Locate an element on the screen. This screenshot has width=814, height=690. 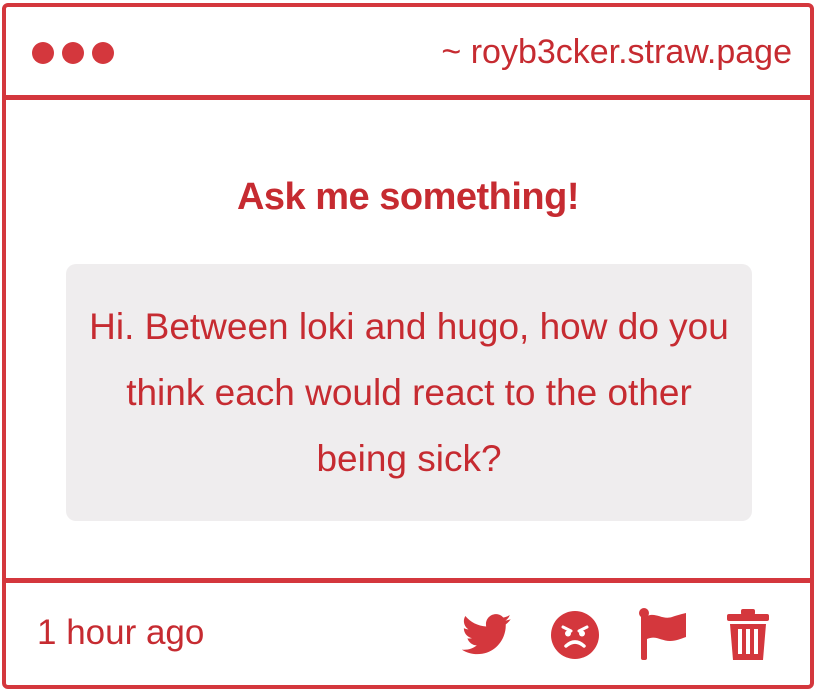
page-url: ~ royb3cker.straw.page is located at coordinates (616, 52).